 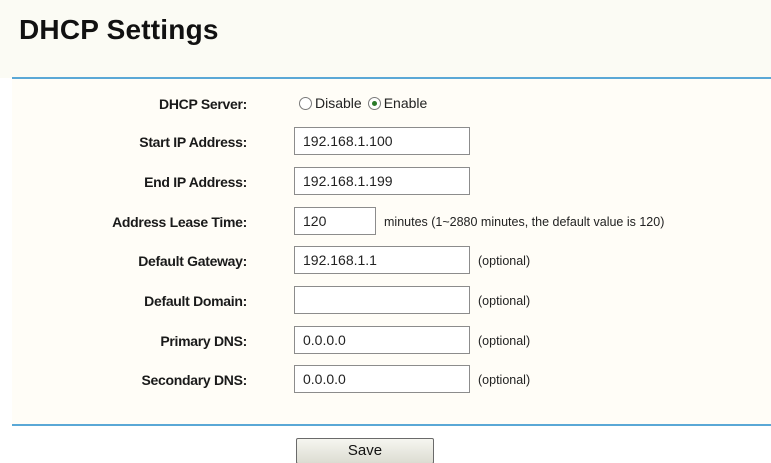 What do you see at coordinates (335, 221) in the screenshot?
I see `lease-time-input` at bounding box center [335, 221].